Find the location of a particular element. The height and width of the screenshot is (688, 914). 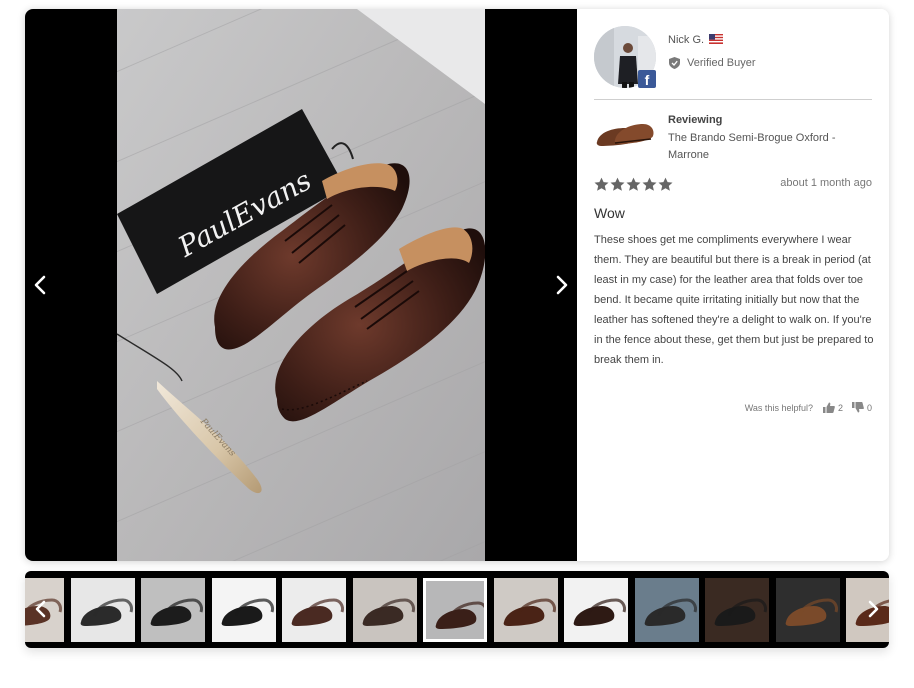

helpful-votes: Was this helpful? 2 0 is located at coordinates (808, 407).